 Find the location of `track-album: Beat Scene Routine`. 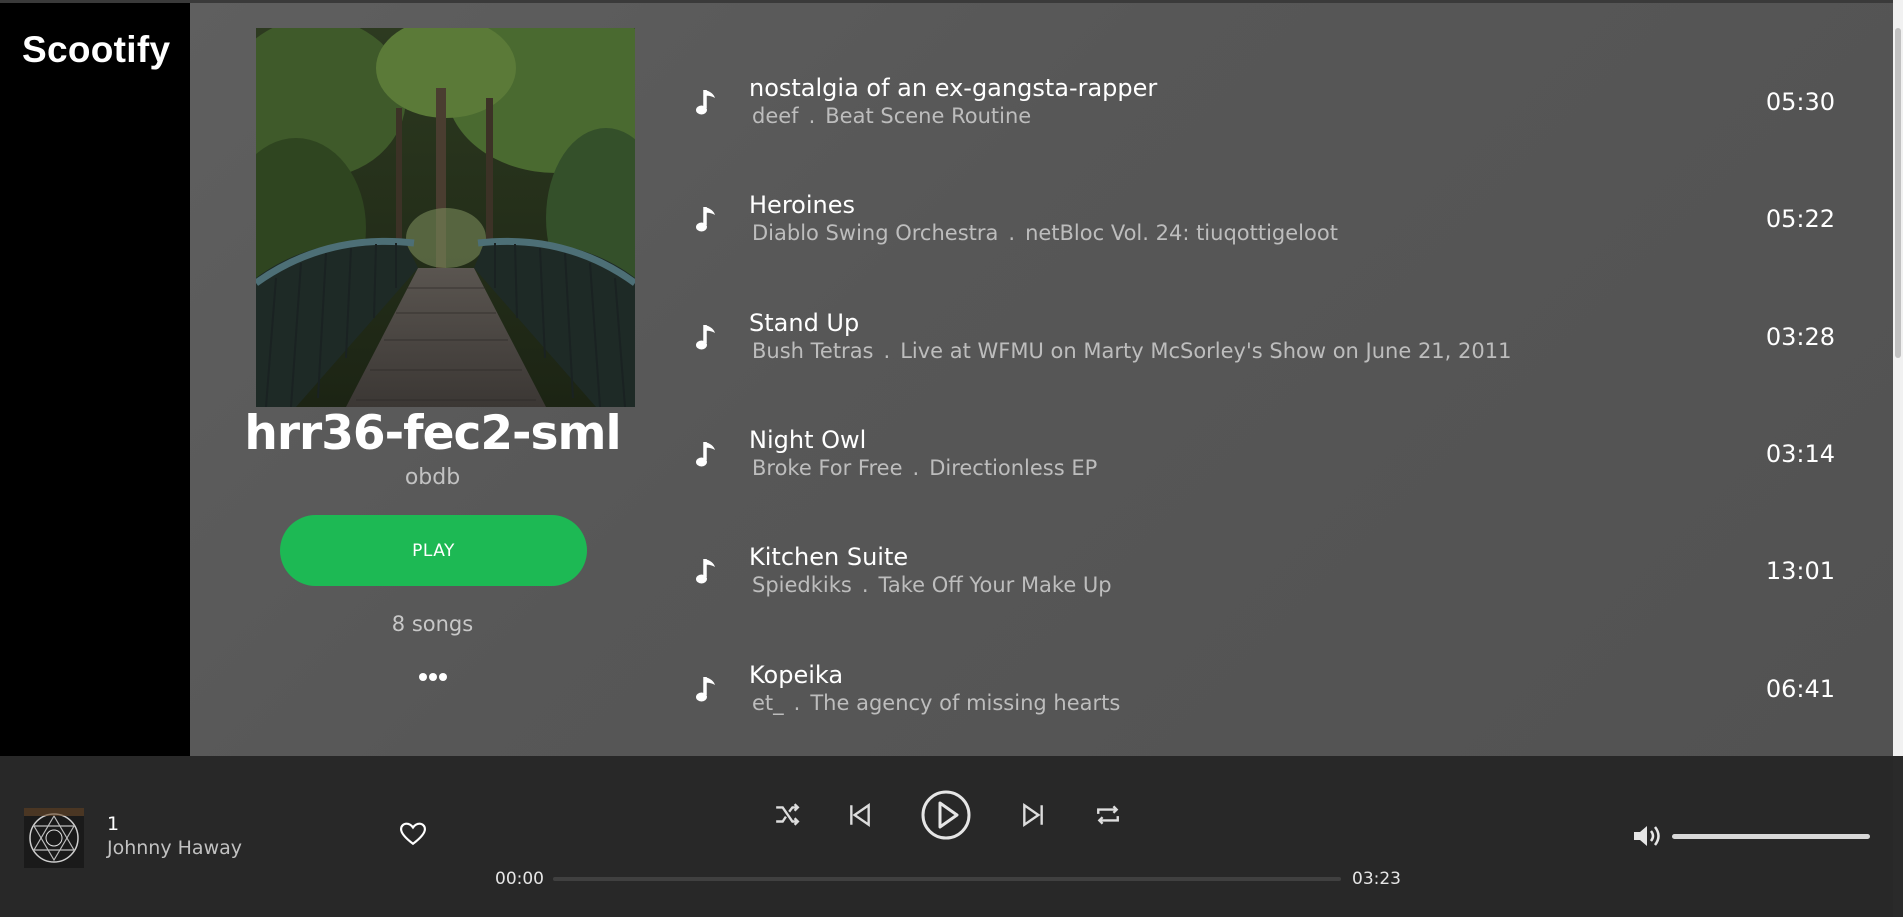

track-album: Beat Scene Routine is located at coordinates (928, 116).